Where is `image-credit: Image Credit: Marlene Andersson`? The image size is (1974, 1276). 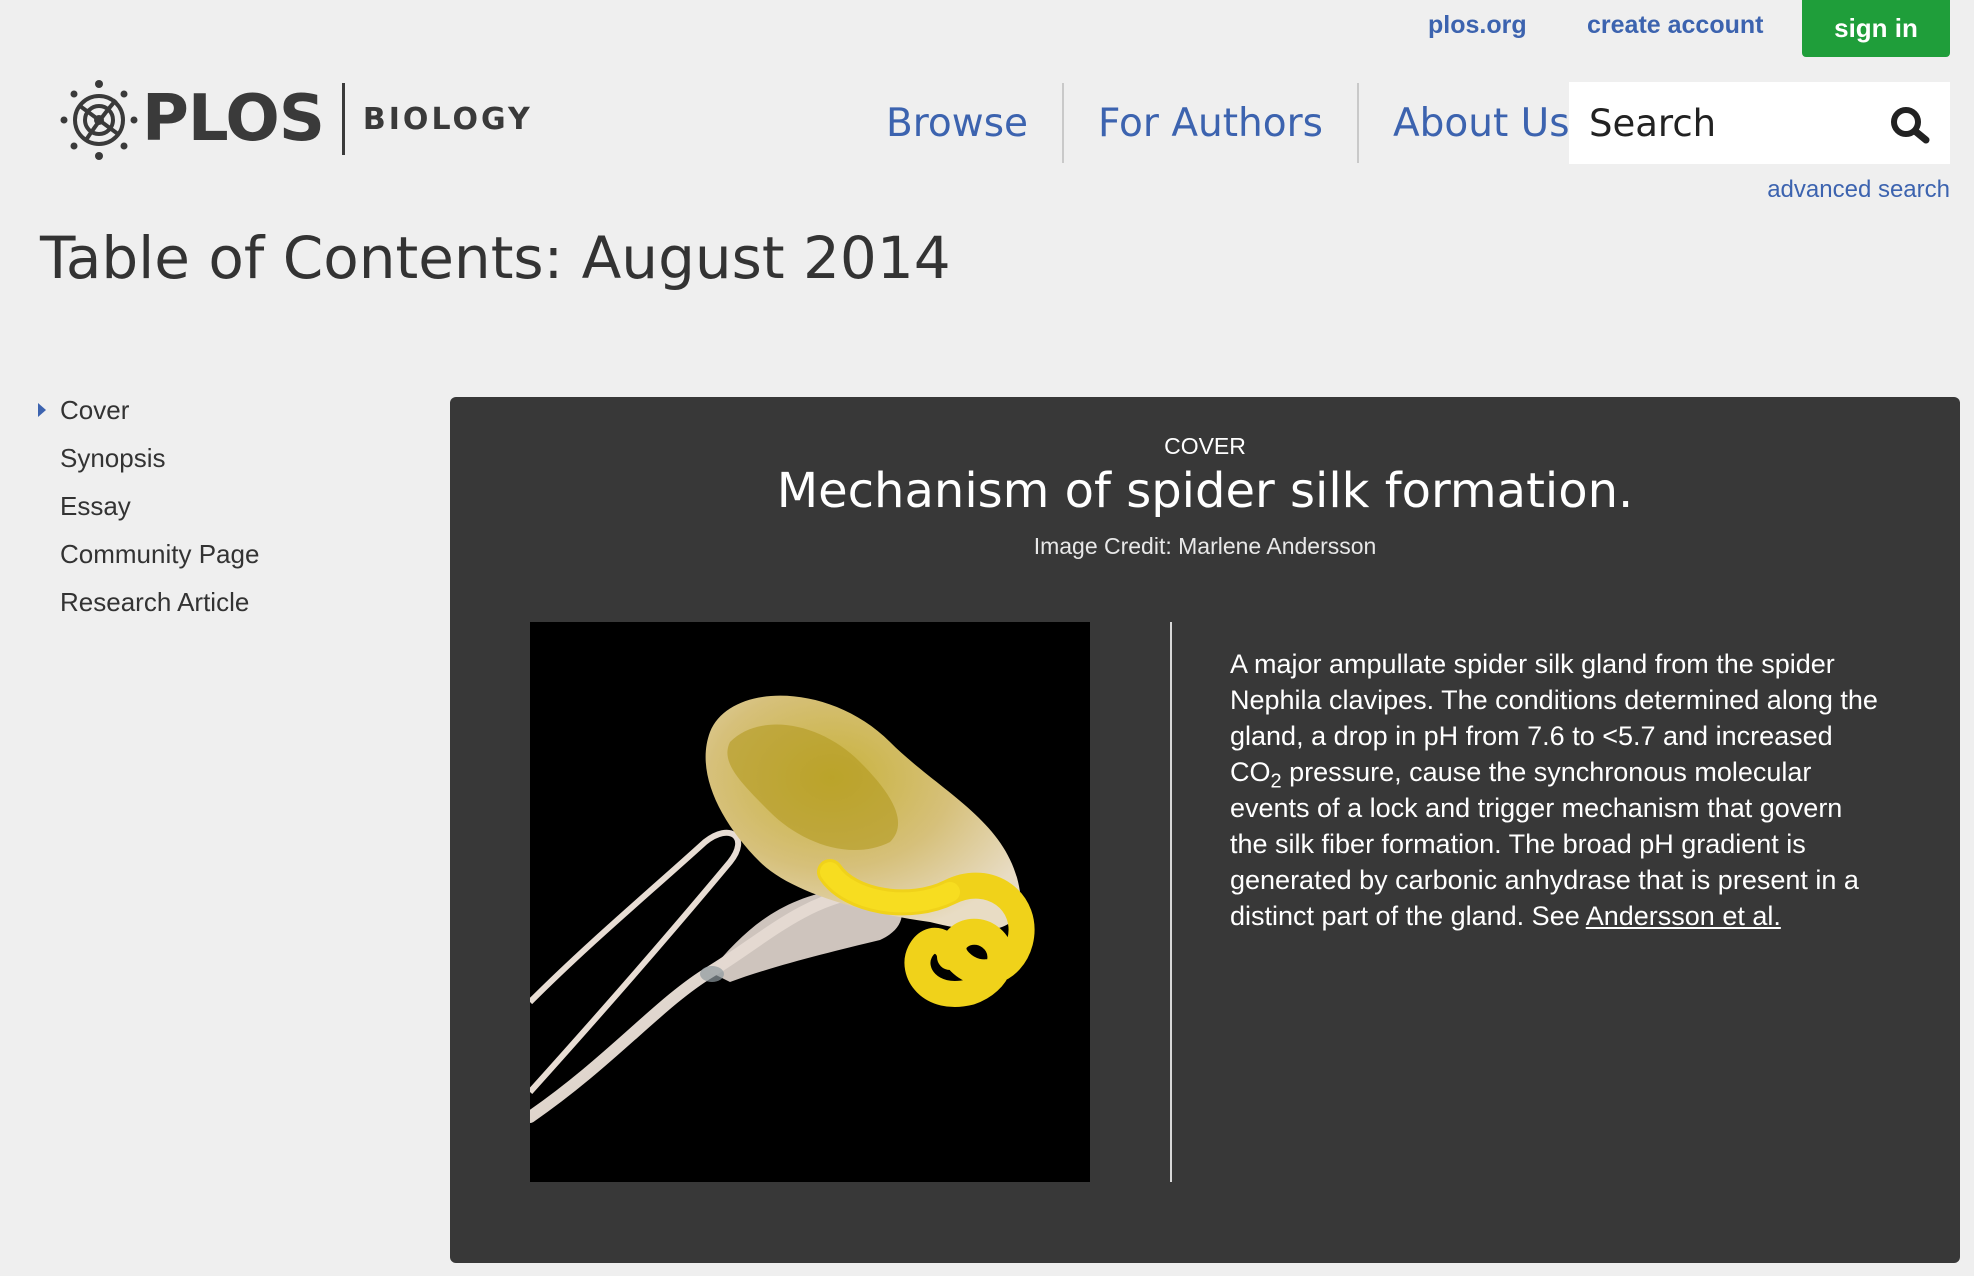
image-credit: Image Credit: Marlene Andersson is located at coordinates (1205, 546).